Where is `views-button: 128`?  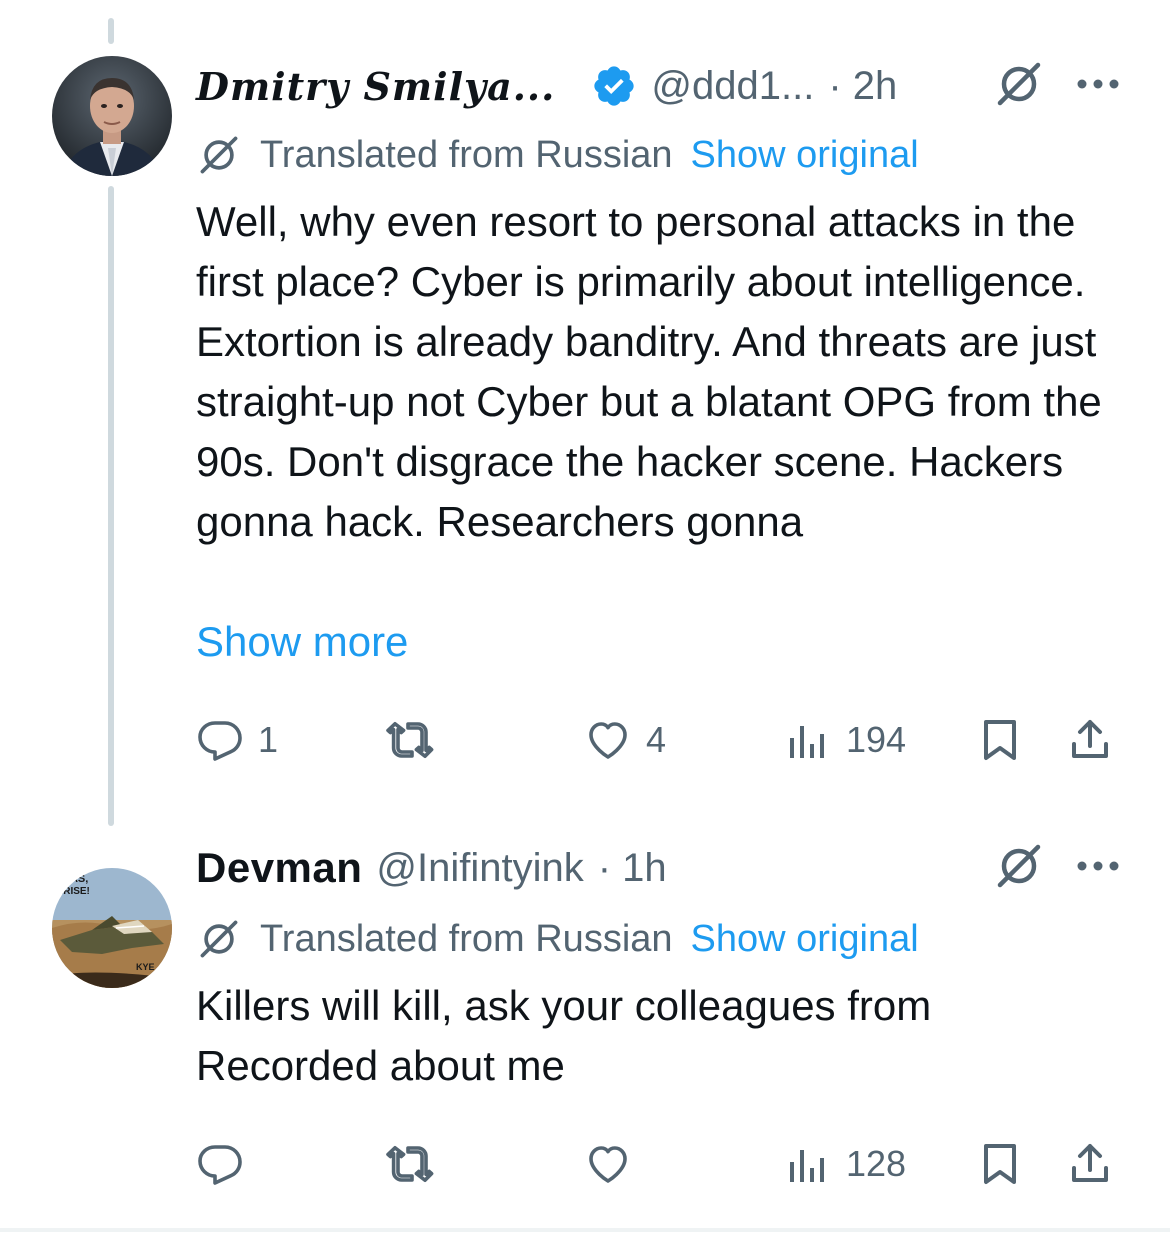
views-button: 128 is located at coordinates (845, 1164).